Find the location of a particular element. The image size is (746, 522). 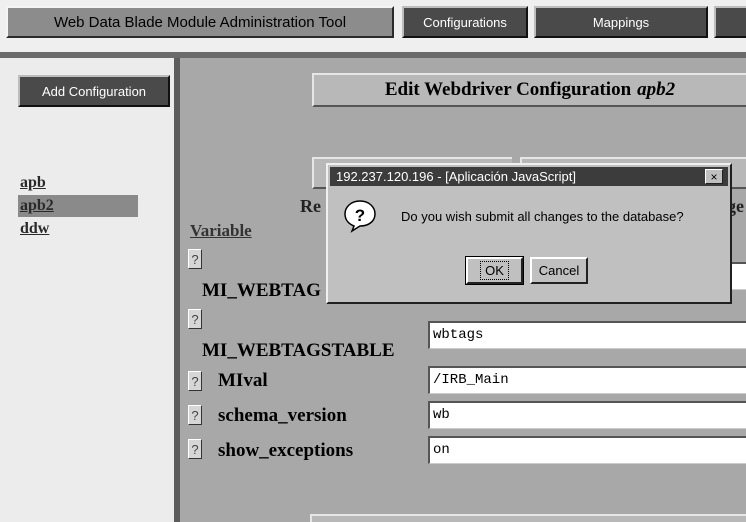

ok-button: OK is located at coordinates (494, 270).